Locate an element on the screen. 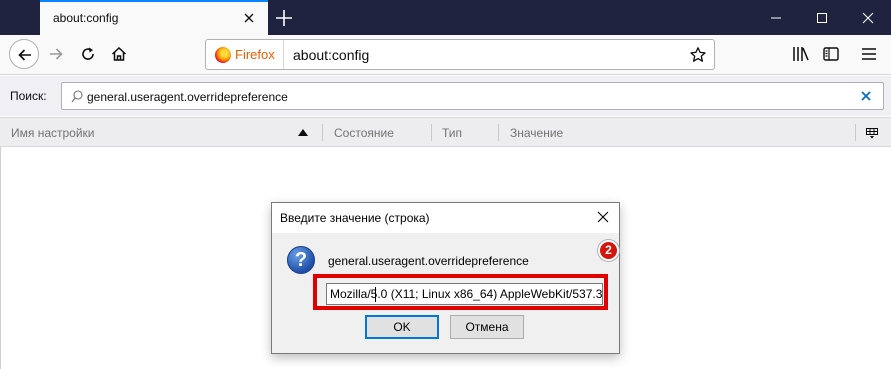 This screenshot has height=369, width=891. window-close-icon is located at coordinates (868, 17).